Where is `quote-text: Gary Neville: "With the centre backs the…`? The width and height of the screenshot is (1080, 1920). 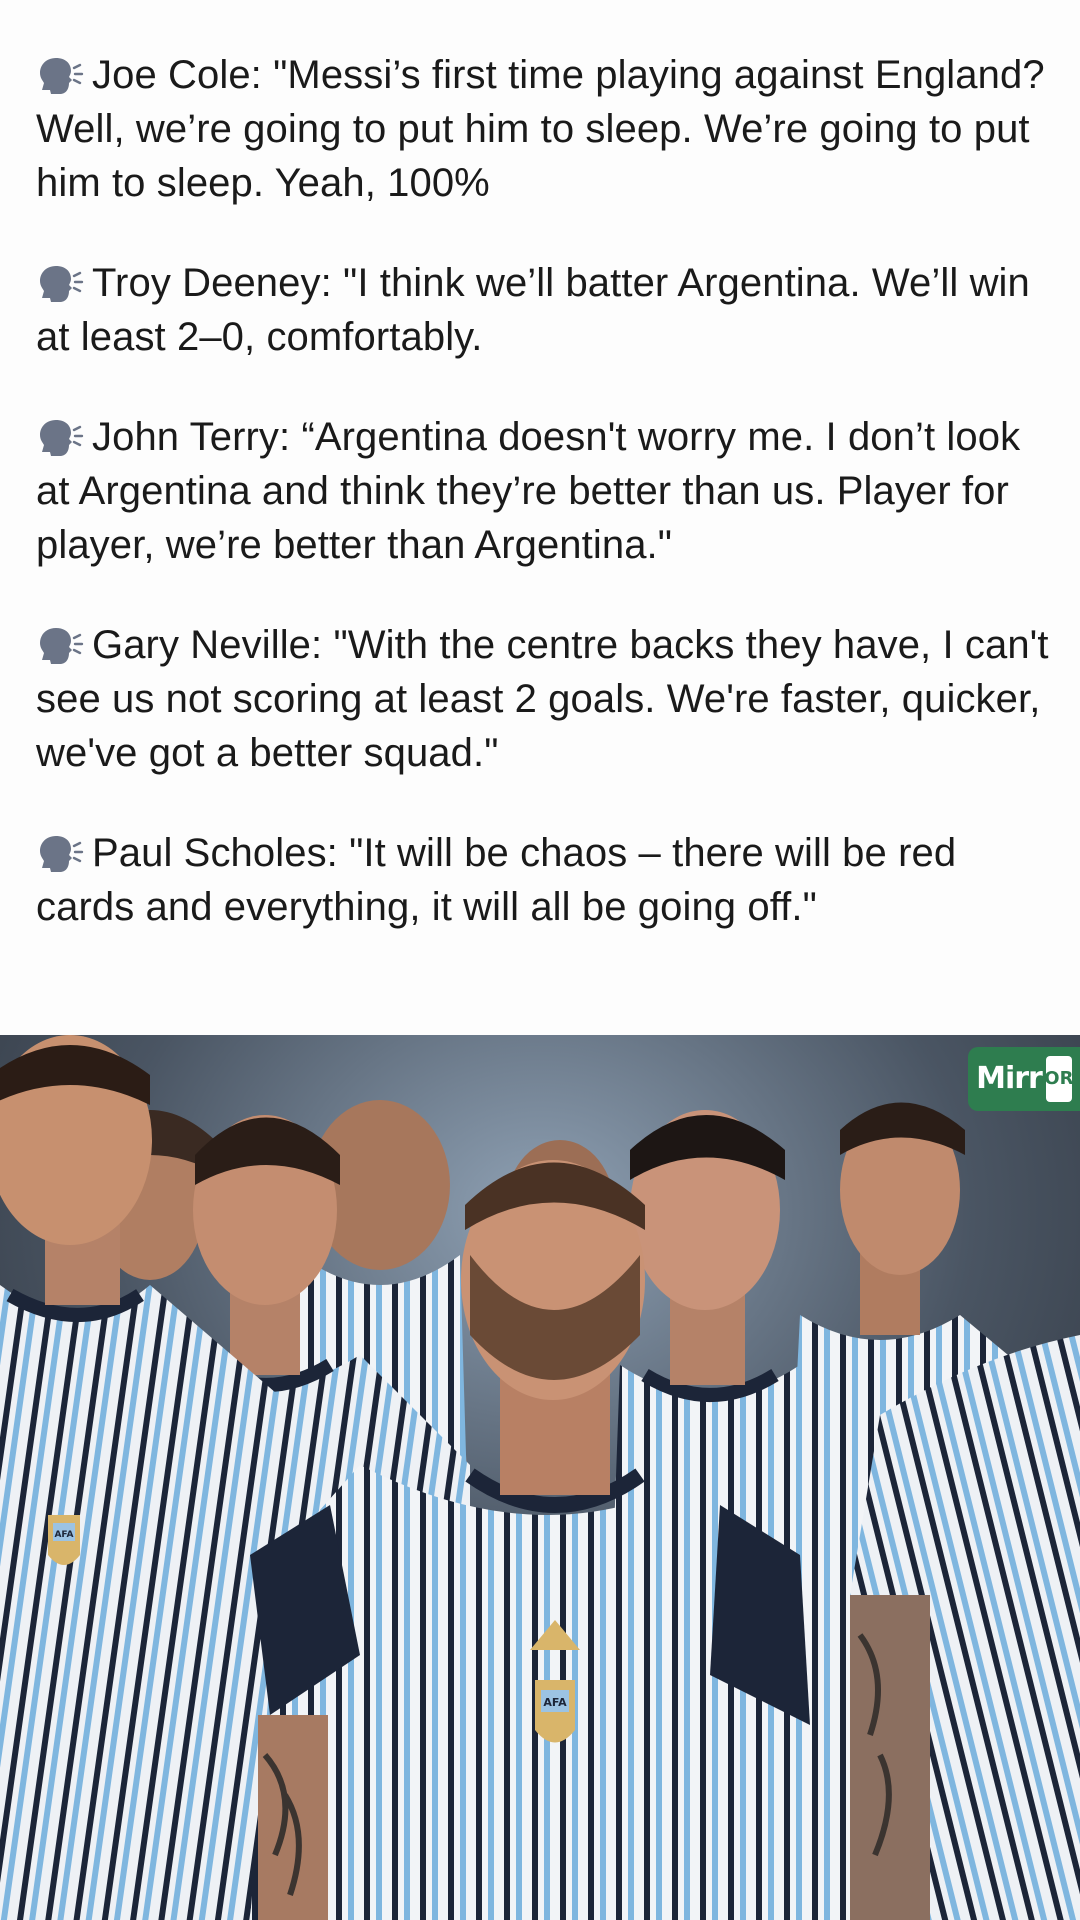
quote-text: Gary Neville: "With the centre backs the… is located at coordinates (542, 699).